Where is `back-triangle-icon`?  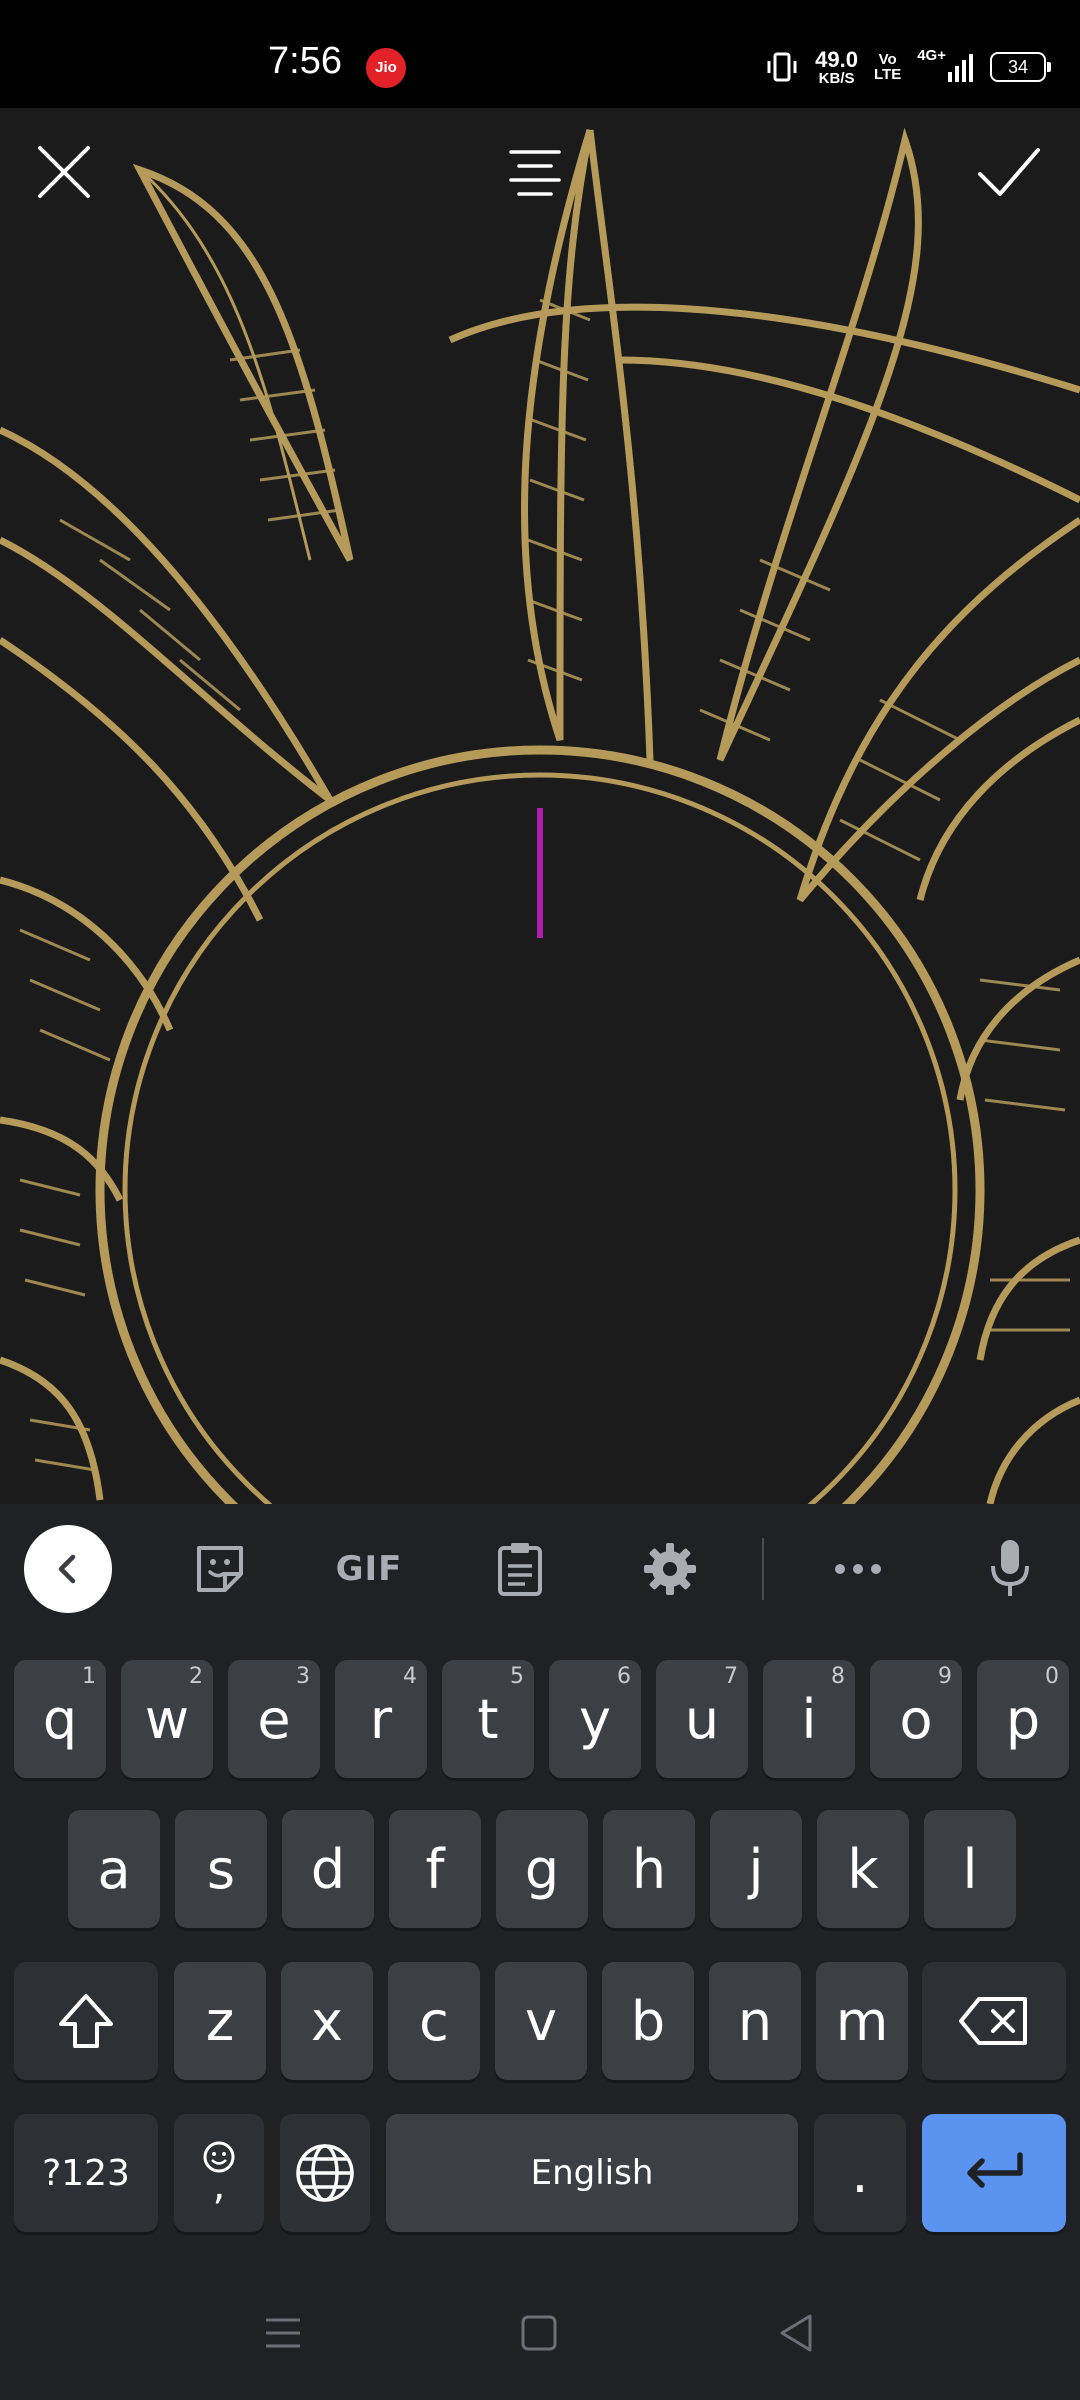
back-triangle-icon is located at coordinates (797, 2333).